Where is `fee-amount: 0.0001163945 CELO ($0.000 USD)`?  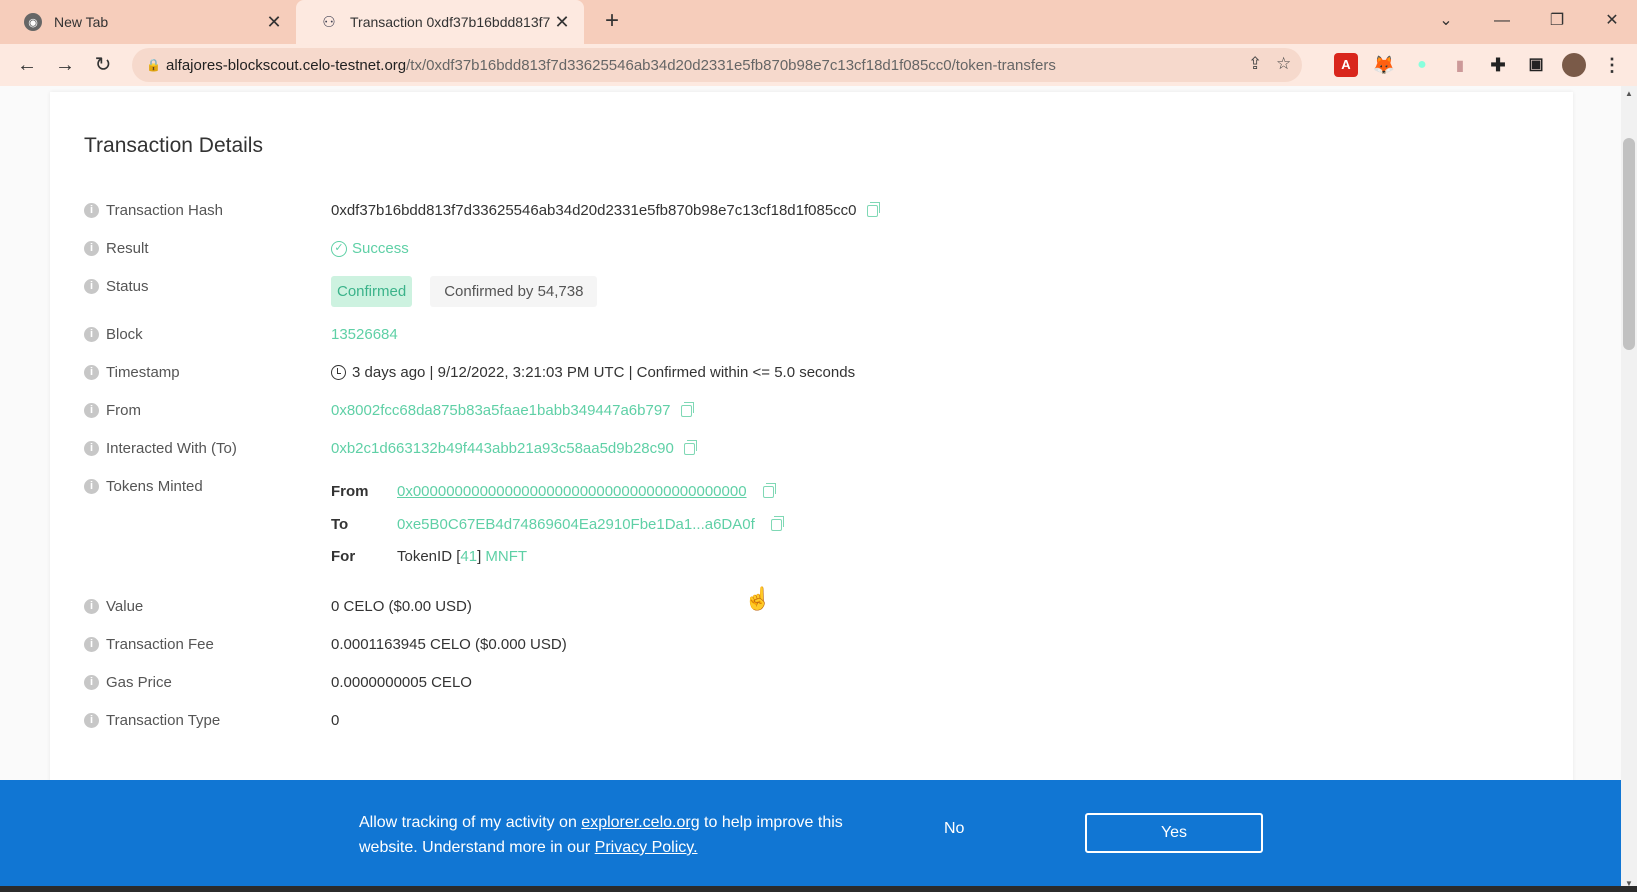
fee-amount: 0.0001163945 CELO ($0.000 USD) is located at coordinates (449, 644).